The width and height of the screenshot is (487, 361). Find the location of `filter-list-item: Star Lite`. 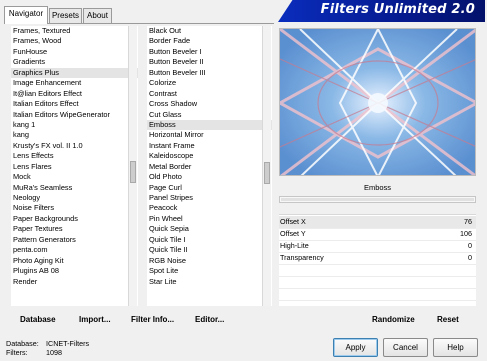

filter-list-item: Star Lite is located at coordinates (209, 282).